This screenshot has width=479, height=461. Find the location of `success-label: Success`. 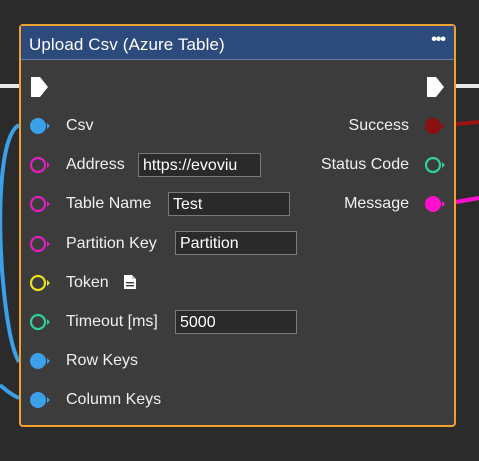

success-label: Success is located at coordinates (378, 125).